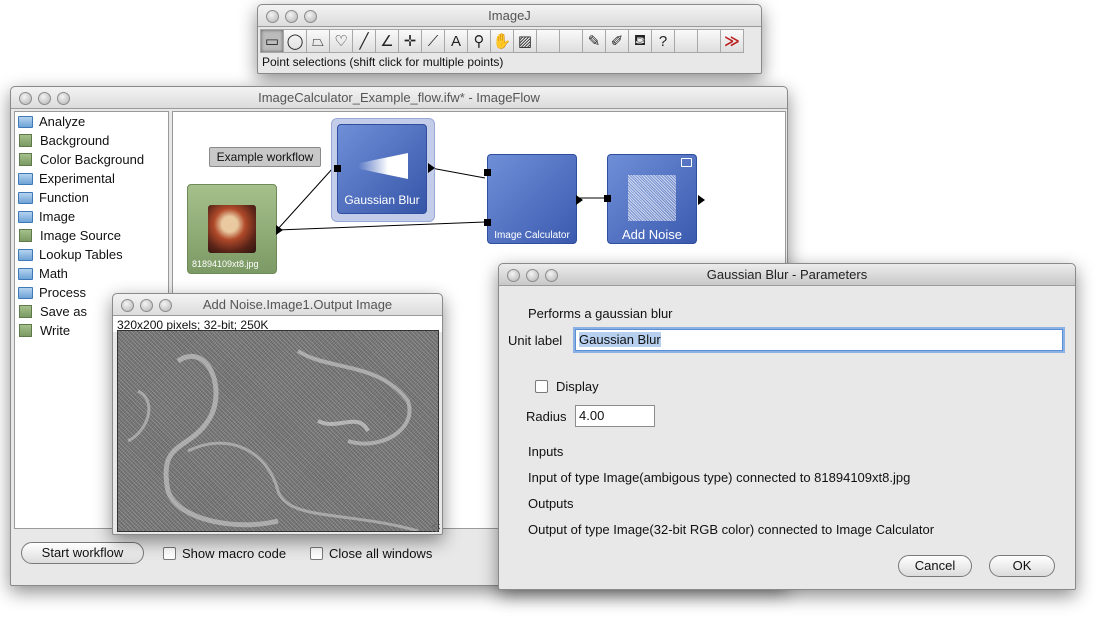 The image size is (1101, 637). Describe the element at coordinates (62, 292) in the screenshot. I see `sidebar-item-label: Process` at that location.